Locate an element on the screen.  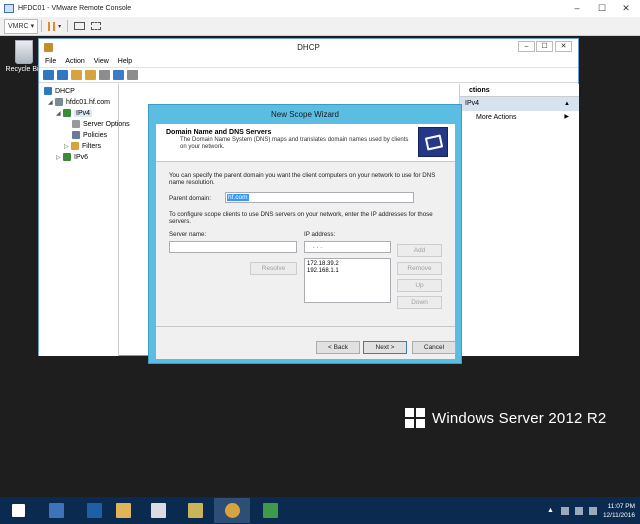
next-button: Next > is located at coordinates (385, 347).